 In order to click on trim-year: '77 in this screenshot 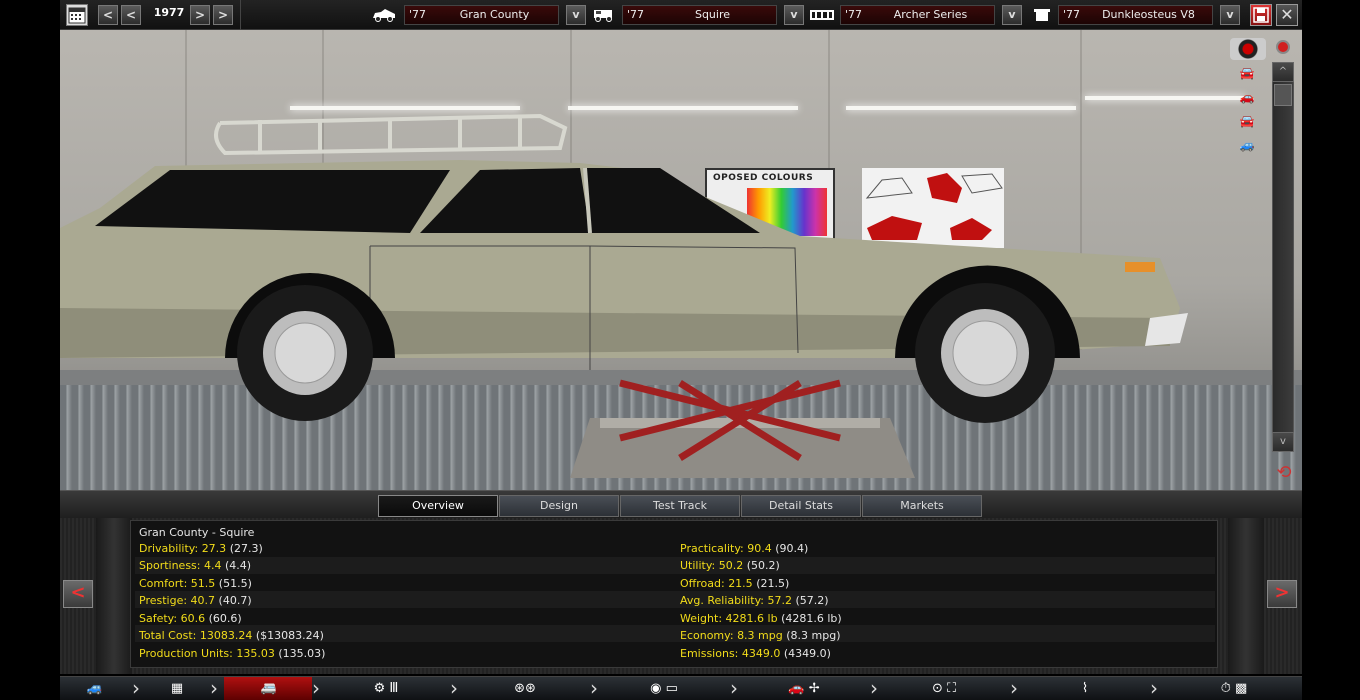, I will do `click(636, 14)`.